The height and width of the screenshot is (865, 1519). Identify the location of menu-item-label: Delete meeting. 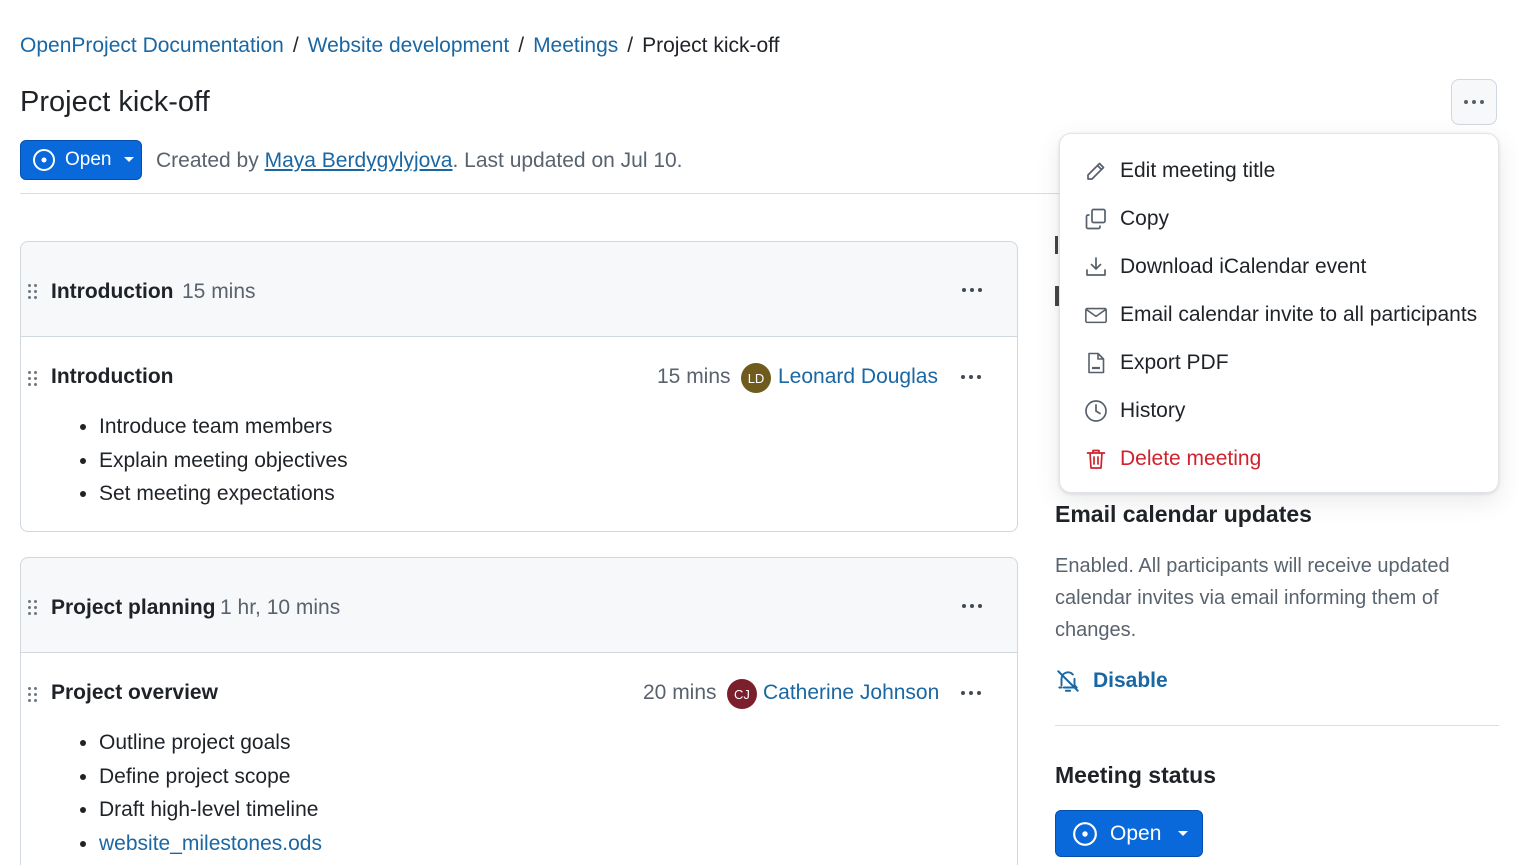
(1190, 459).